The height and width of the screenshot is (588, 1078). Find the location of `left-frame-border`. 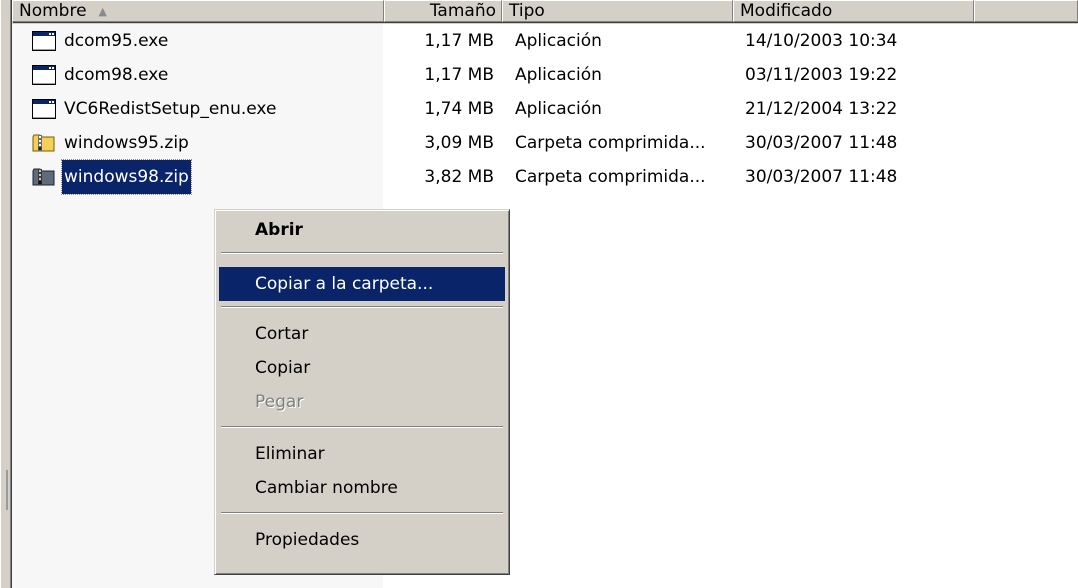

left-frame-border is located at coordinates (6, 294).